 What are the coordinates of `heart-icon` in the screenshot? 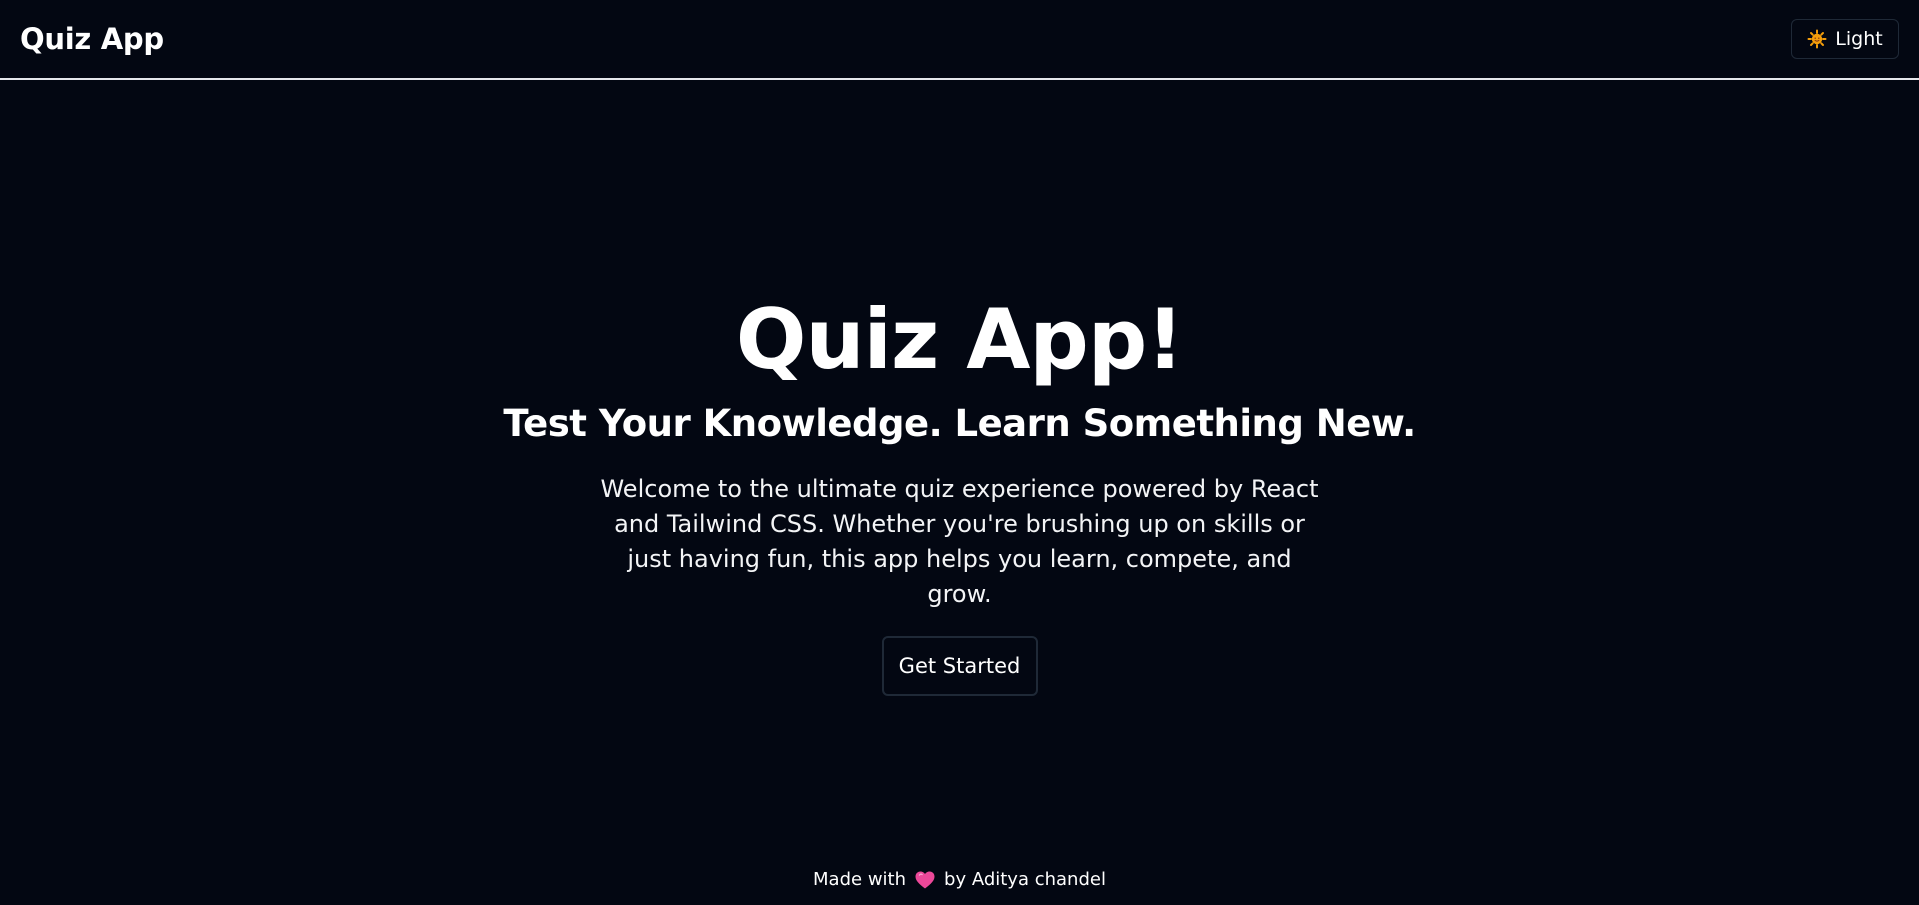 It's located at (925, 880).